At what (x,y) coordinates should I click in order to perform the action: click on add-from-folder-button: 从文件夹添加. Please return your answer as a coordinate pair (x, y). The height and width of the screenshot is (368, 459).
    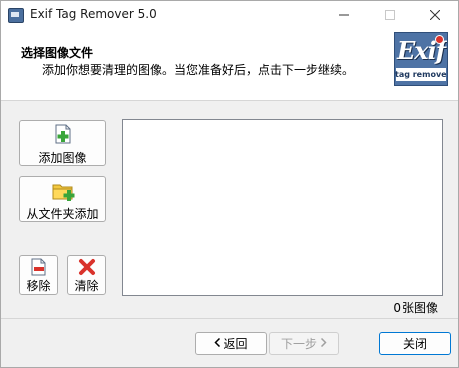
    Looking at the image, I should click on (62, 199).